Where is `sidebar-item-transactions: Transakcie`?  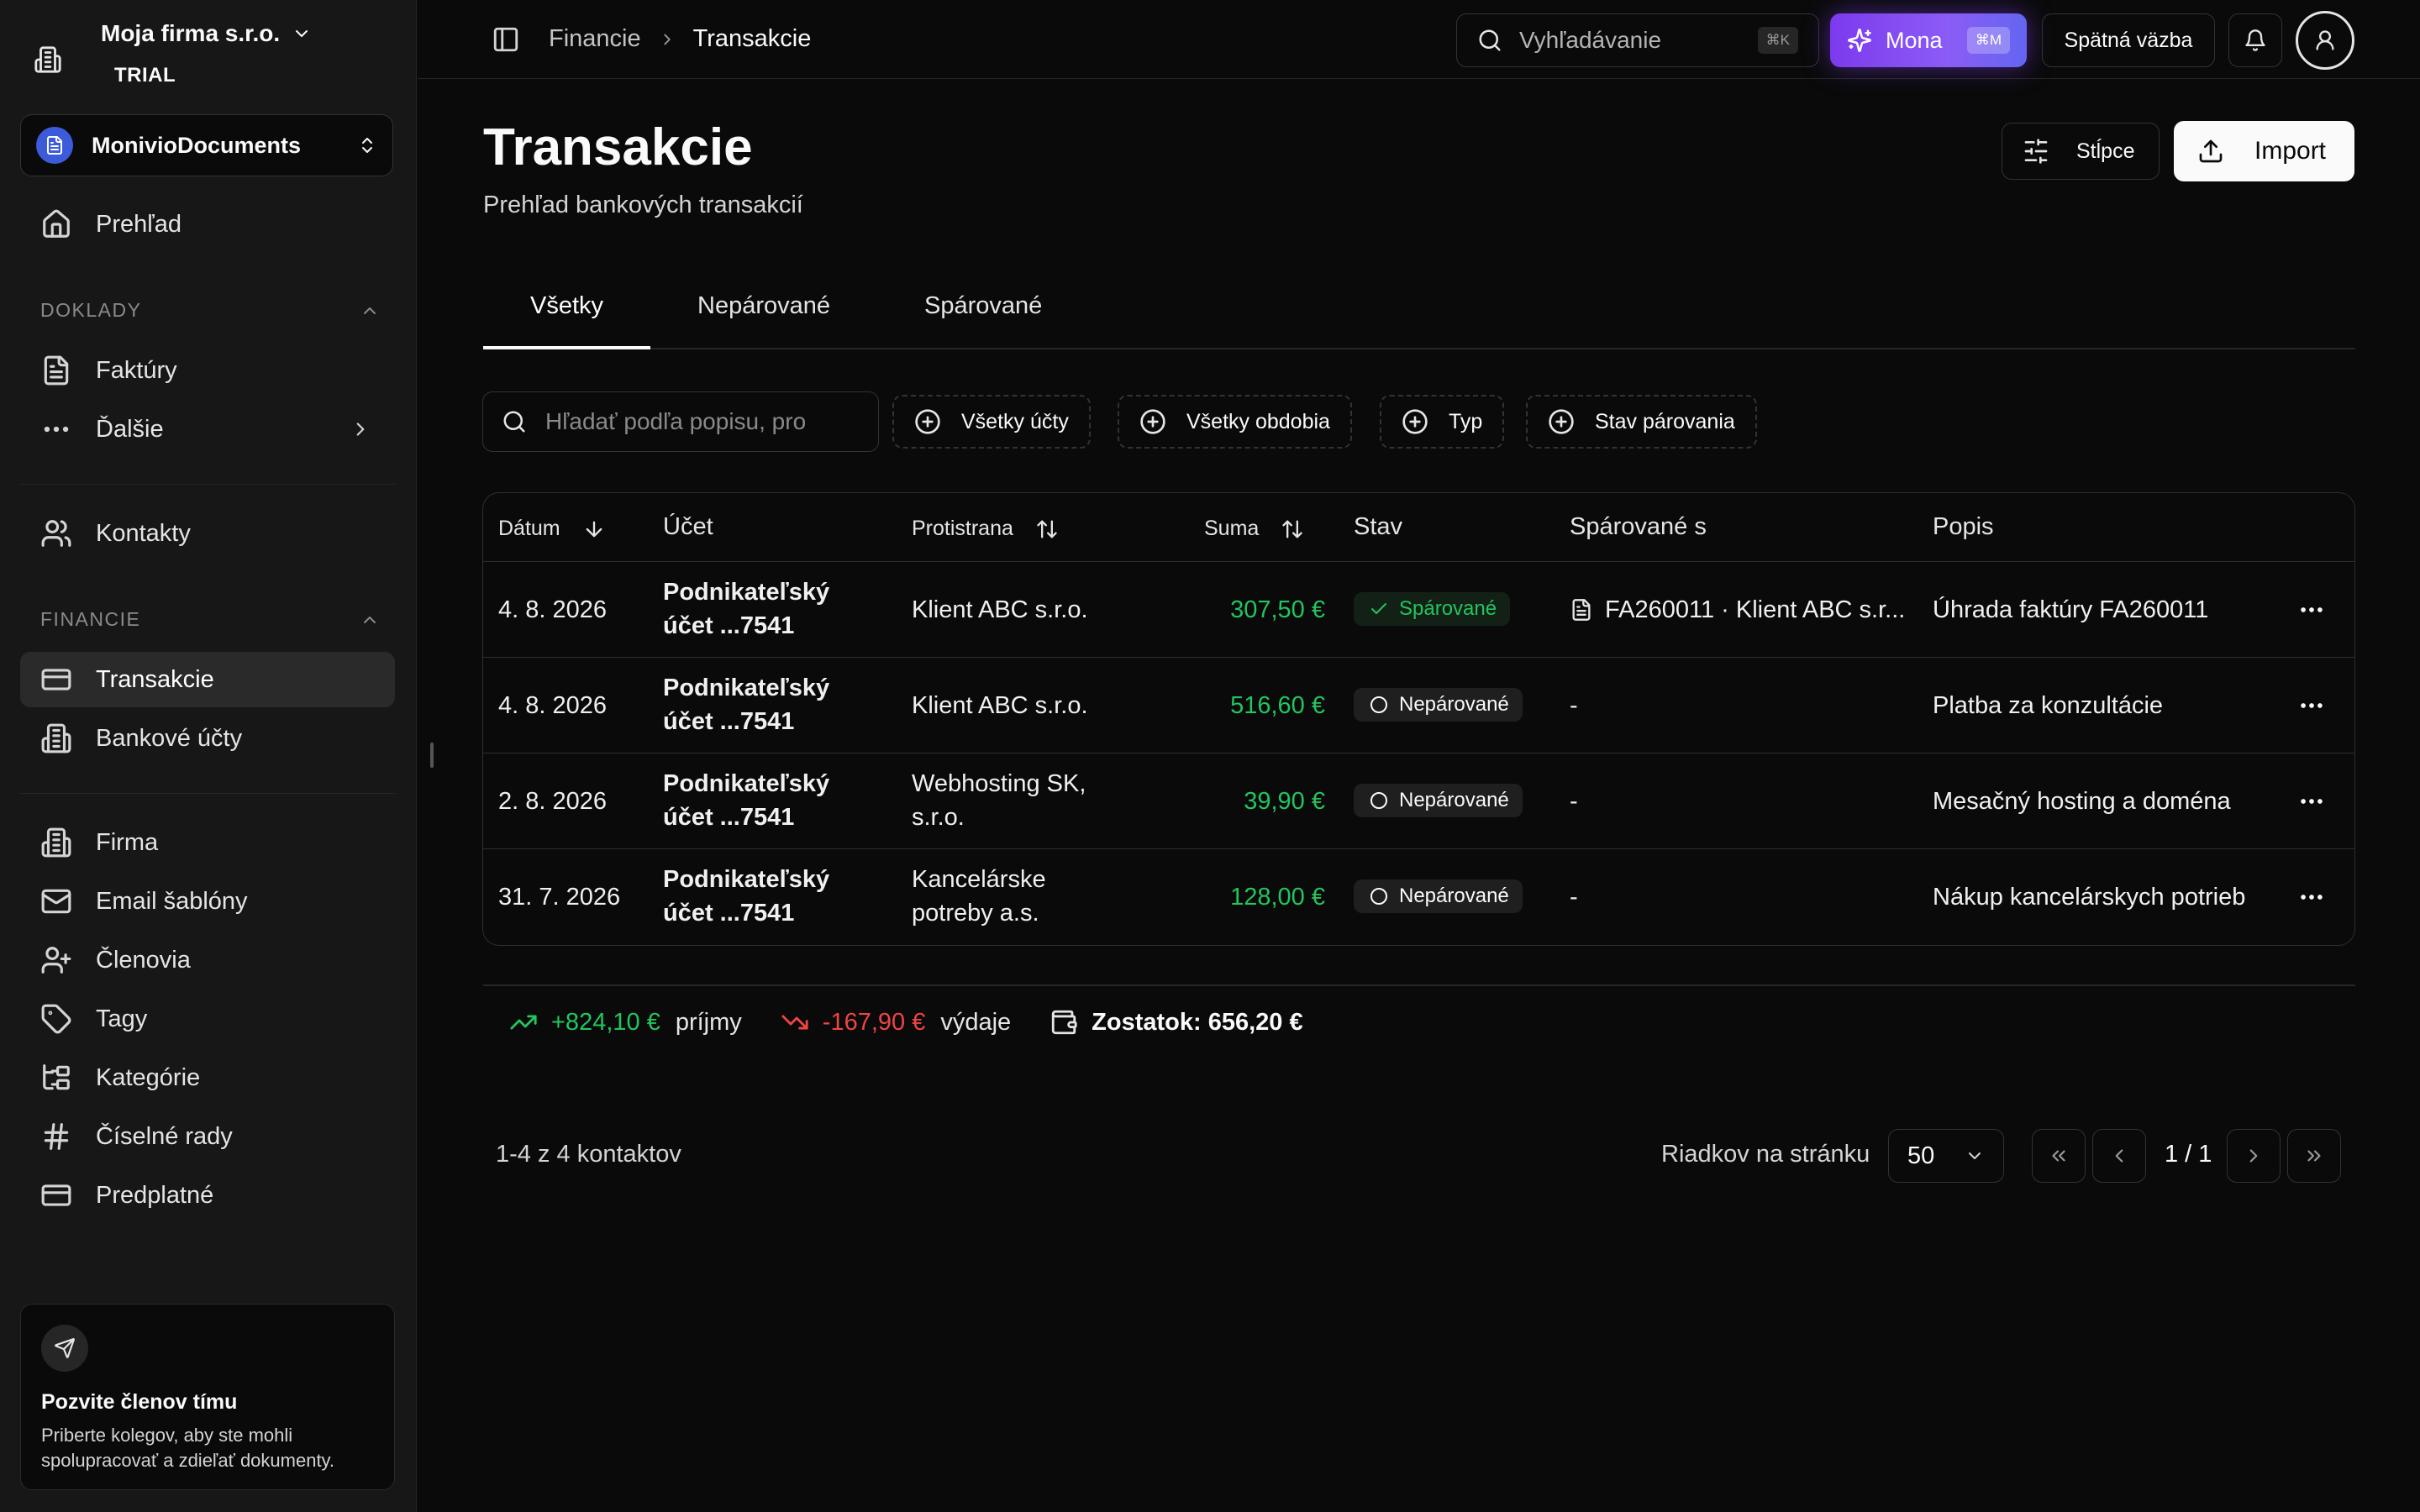
sidebar-item-transactions: Transakcie is located at coordinates (207, 679).